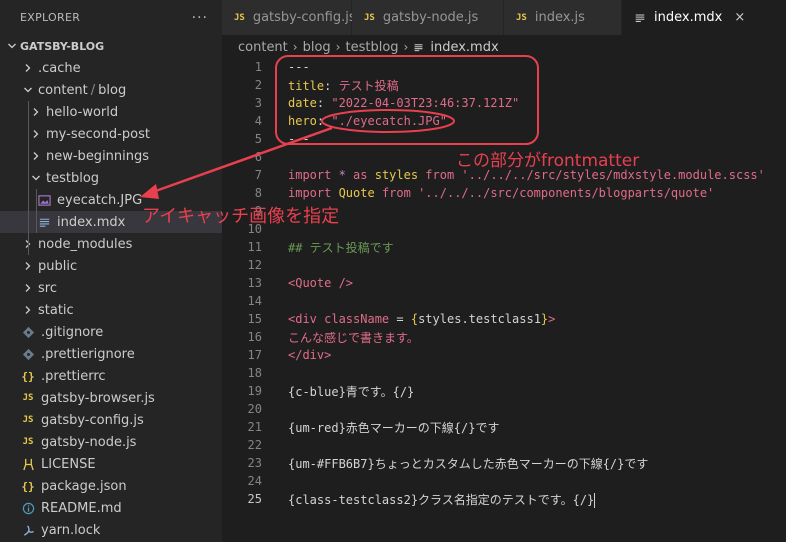 This screenshot has width=786, height=542. I want to click on folder-item: static, so click(111, 310).